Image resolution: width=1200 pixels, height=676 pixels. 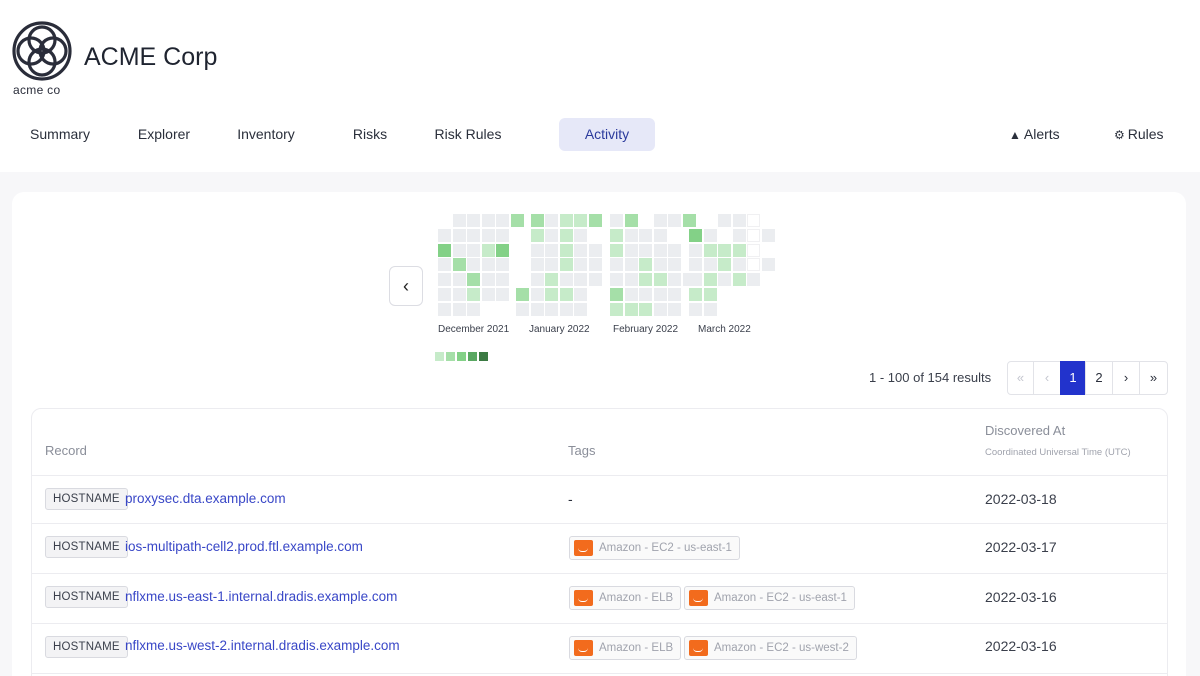 I want to click on nav-activity: Activity, so click(x=607, y=134).